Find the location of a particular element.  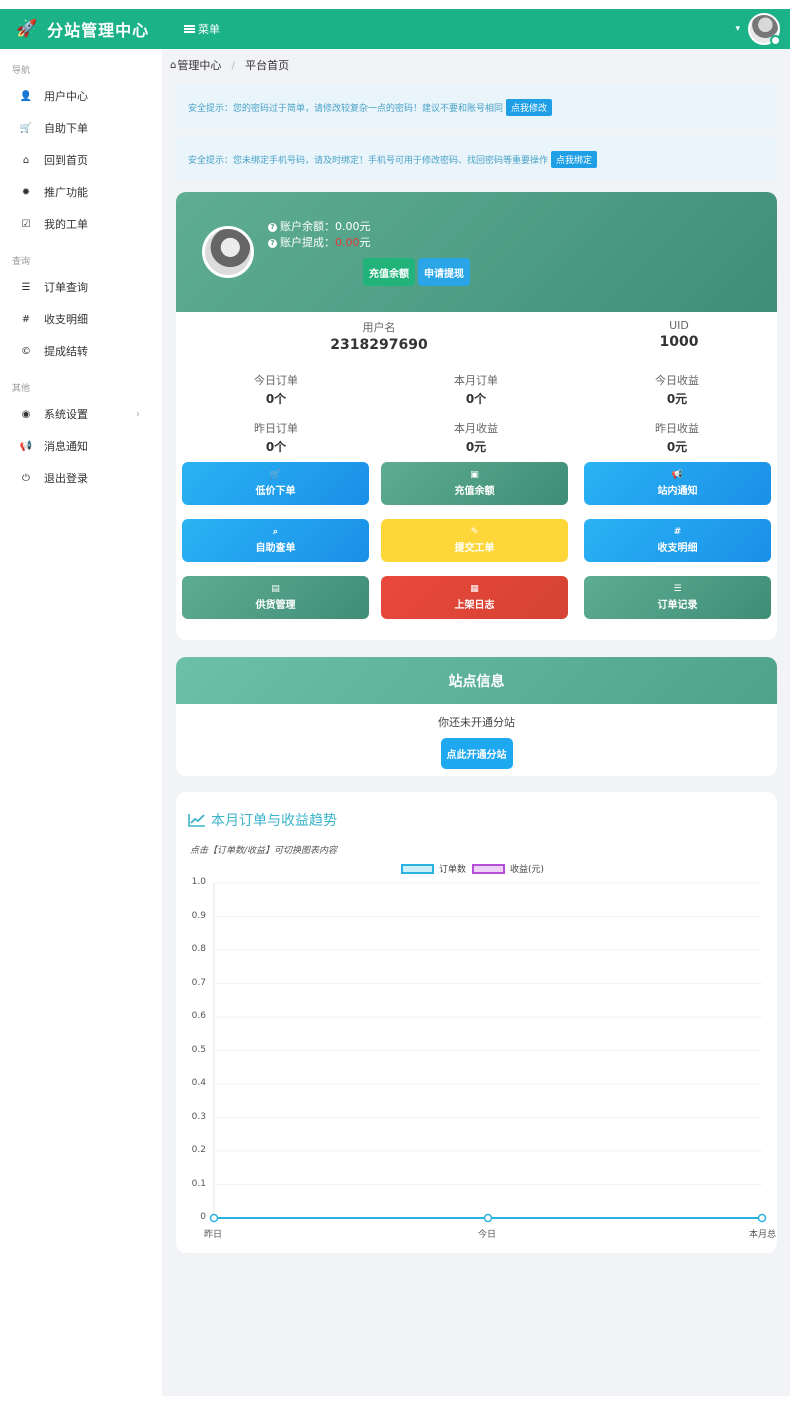

balance-value: 0.00元 is located at coordinates (353, 226).